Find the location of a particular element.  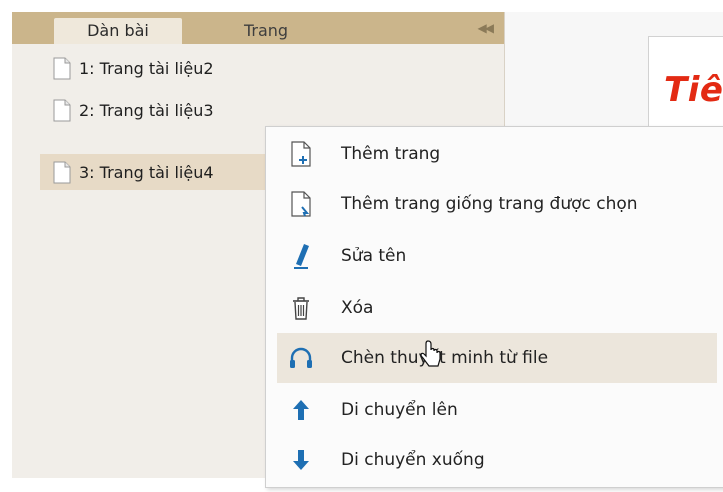

page-list-item: 1: Trang tài liệu2 is located at coordinates (129, 68).